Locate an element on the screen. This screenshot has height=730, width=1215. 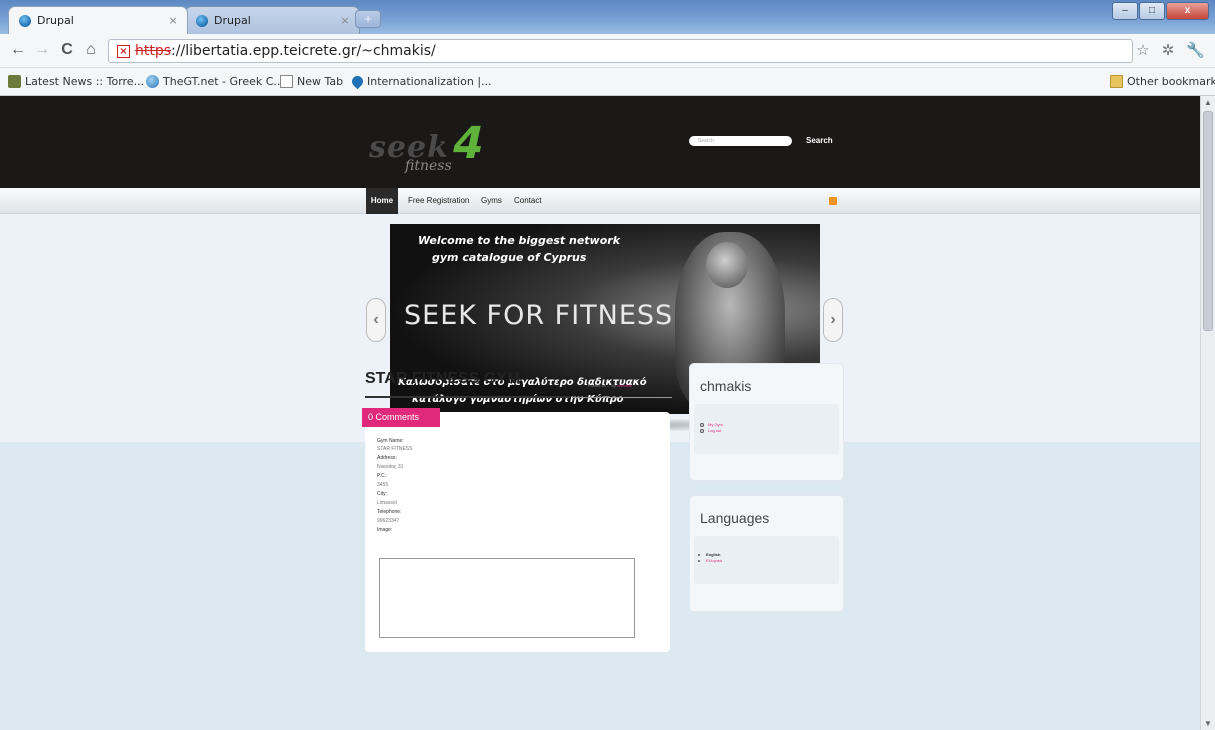
bookmark-label: New Tab is located at coordinates (320, 81).